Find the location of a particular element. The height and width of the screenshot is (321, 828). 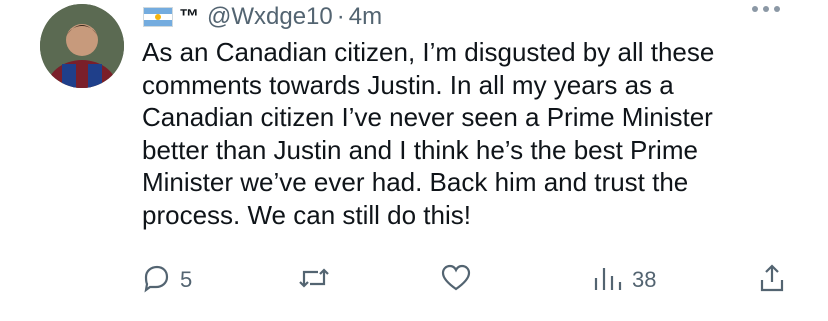

tweet-header: ™ @Wxdge10 · 4m is located at coordinates (262, 17).